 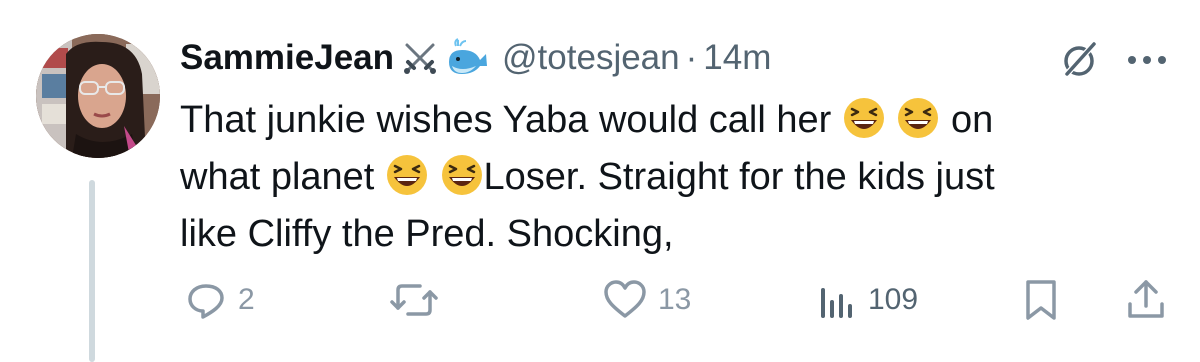 I want to click on more-options-icon, so click(x=1147, y=60).